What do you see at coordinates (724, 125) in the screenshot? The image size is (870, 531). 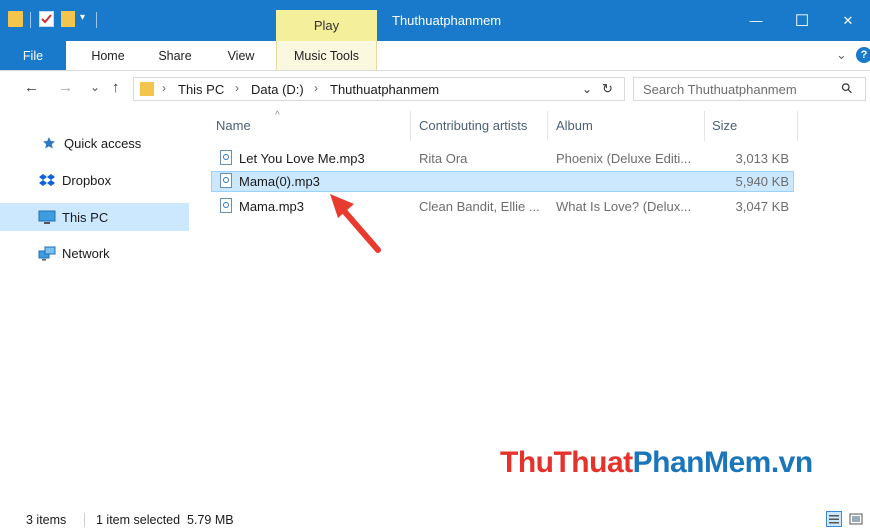 I see `column-header-size: Size` at bounding box center [724, 125].